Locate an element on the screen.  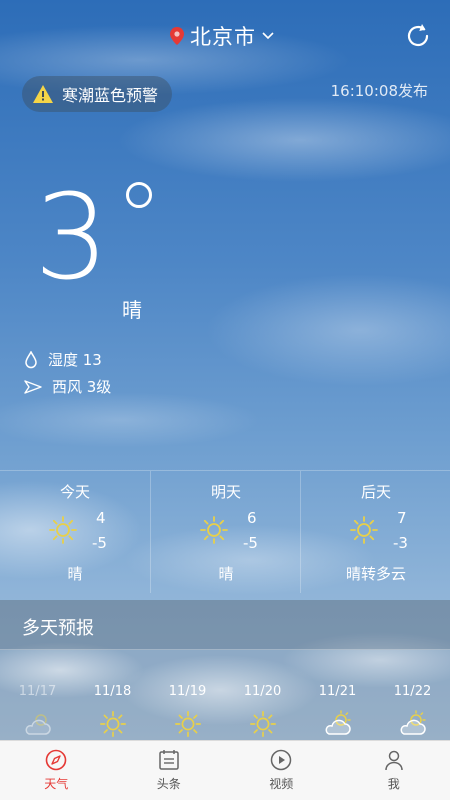
day-today: 今天 4 -5 晴 is located at coordinates (75, 532).